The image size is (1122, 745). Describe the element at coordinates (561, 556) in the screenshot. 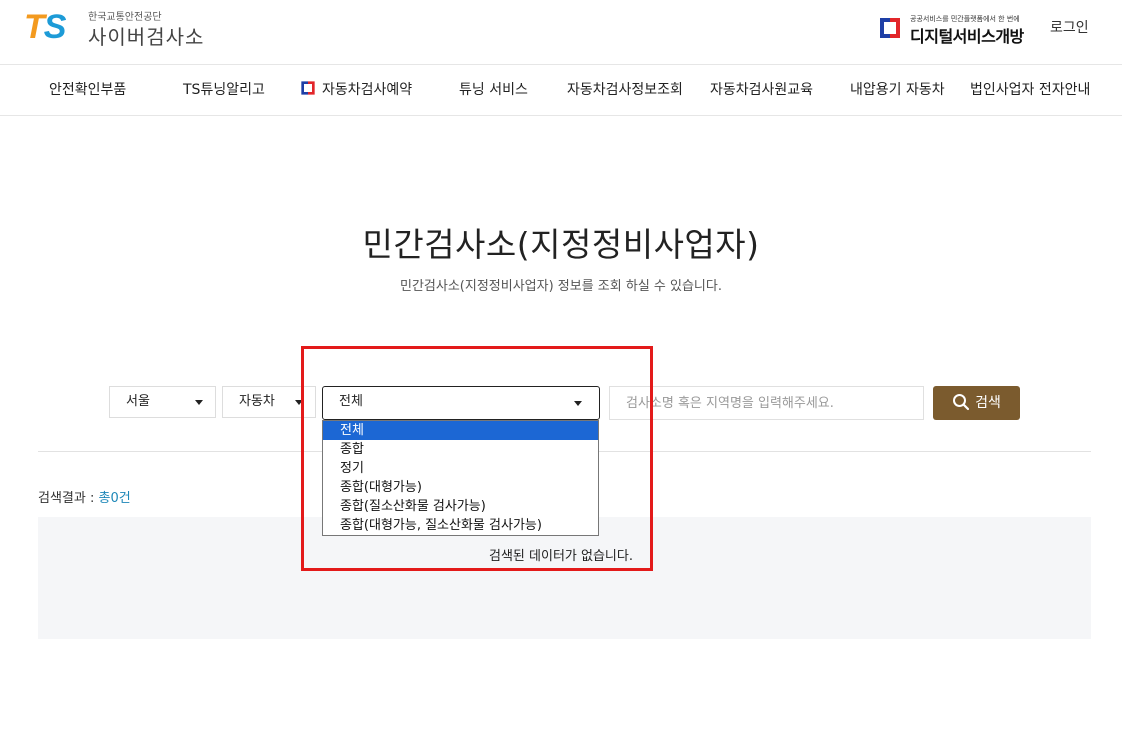

I see `empty-result-message: 검색된 데이터가 없습니다.` at that location.